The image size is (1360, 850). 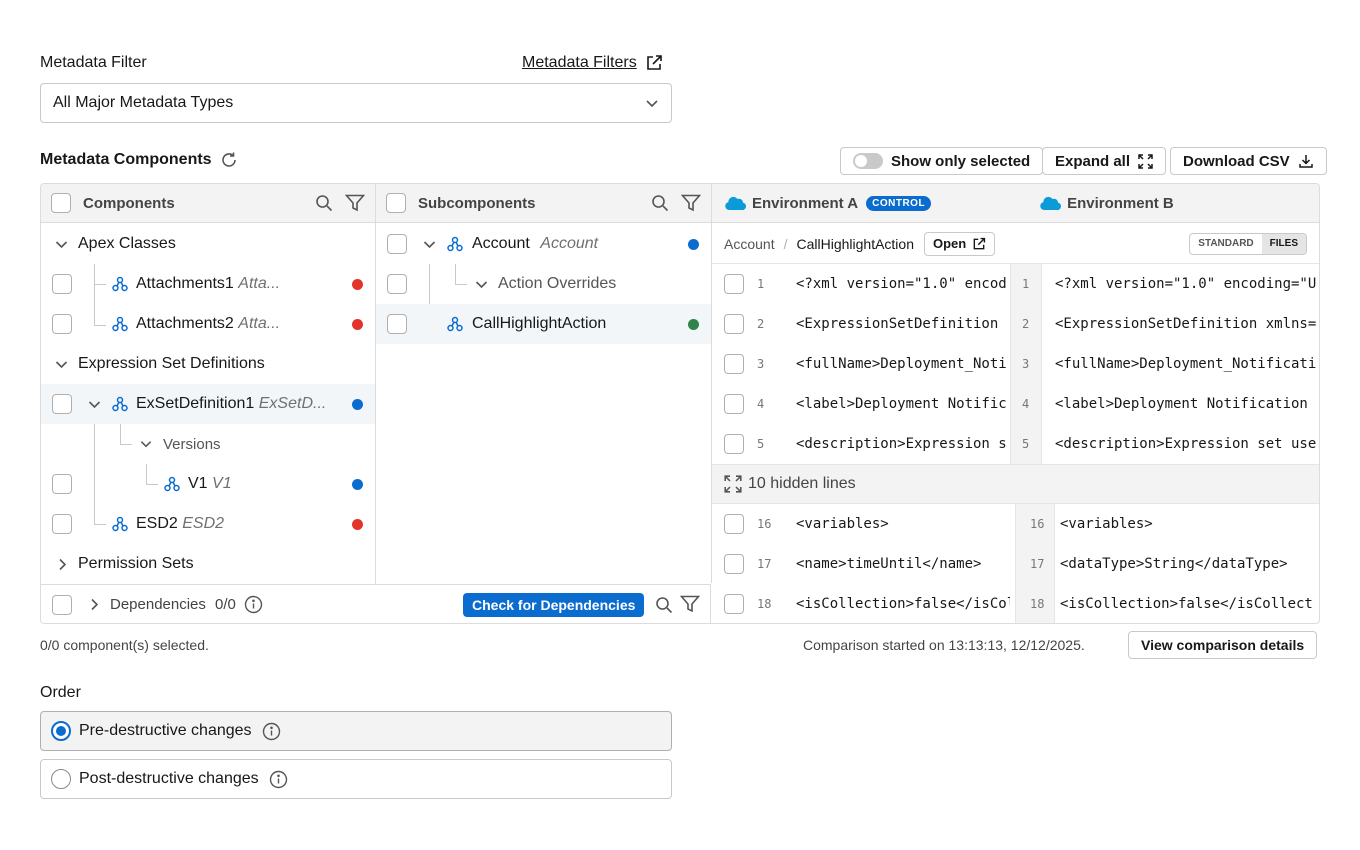 I want to click on group-apex-classes: Apex Classes, so click(x=208, y=244).